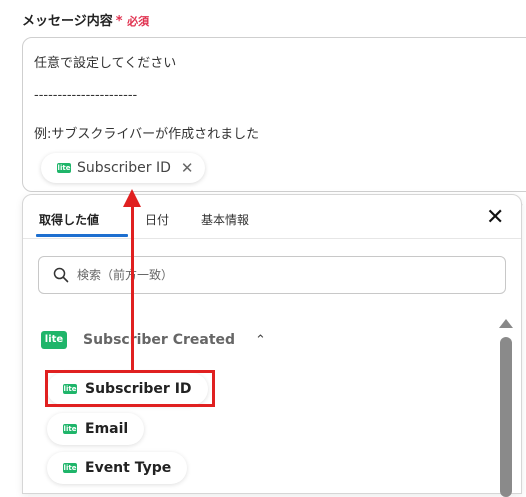  What do you see at coordinates (128, 468) in the screenshot?
I see `item-label: Event Type` at bounding box center [128, 468].